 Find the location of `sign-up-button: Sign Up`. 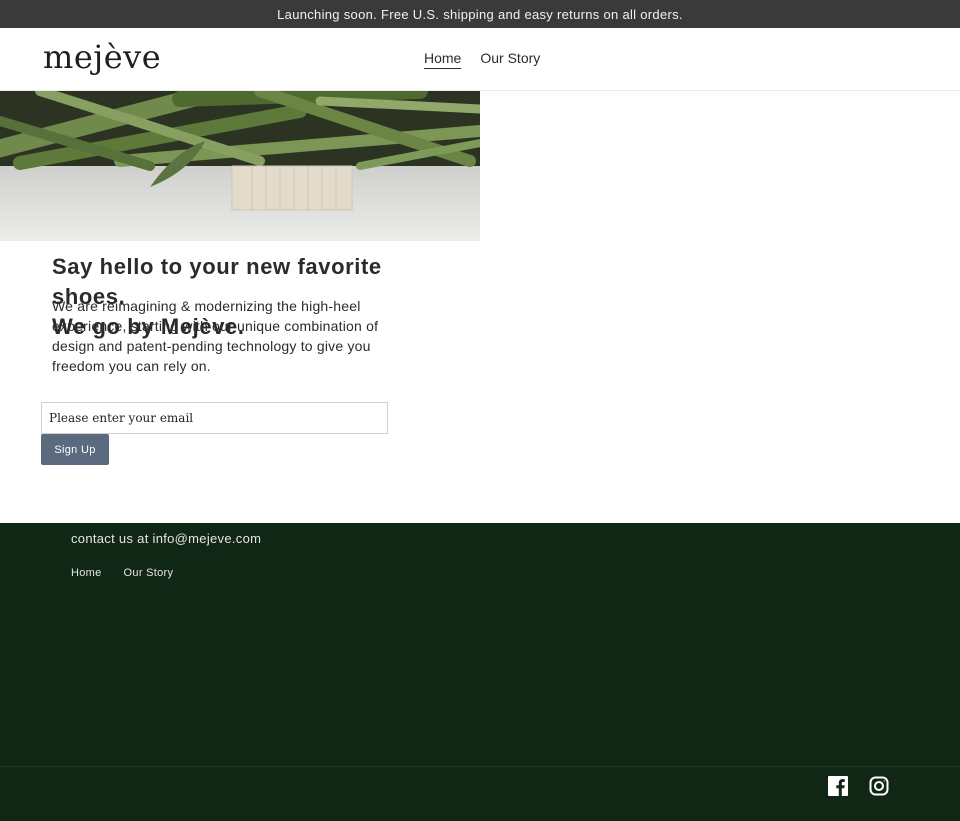

sign-up-button: Sign Up is located at coordinates (75, 449).